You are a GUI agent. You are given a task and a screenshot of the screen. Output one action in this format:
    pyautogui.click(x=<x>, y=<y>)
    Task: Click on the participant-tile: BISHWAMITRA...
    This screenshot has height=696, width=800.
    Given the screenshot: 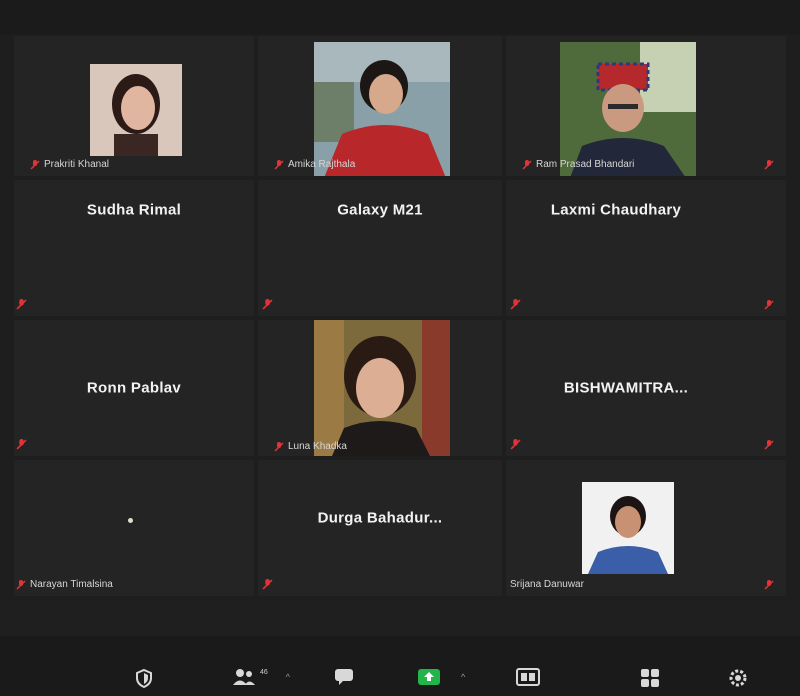 What is the action you would take?
    pyautogui.click(x=646, y=388)
    